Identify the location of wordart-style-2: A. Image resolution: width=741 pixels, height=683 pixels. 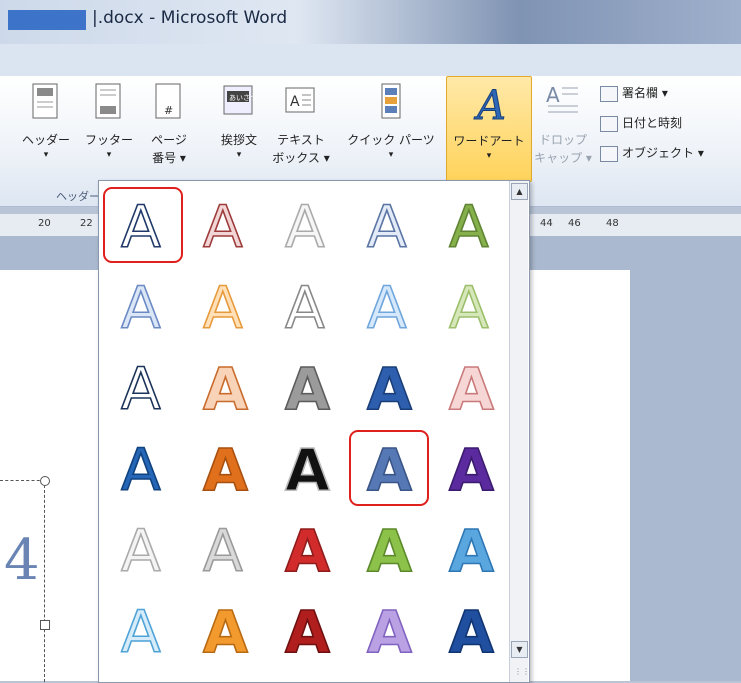
(225, 225).